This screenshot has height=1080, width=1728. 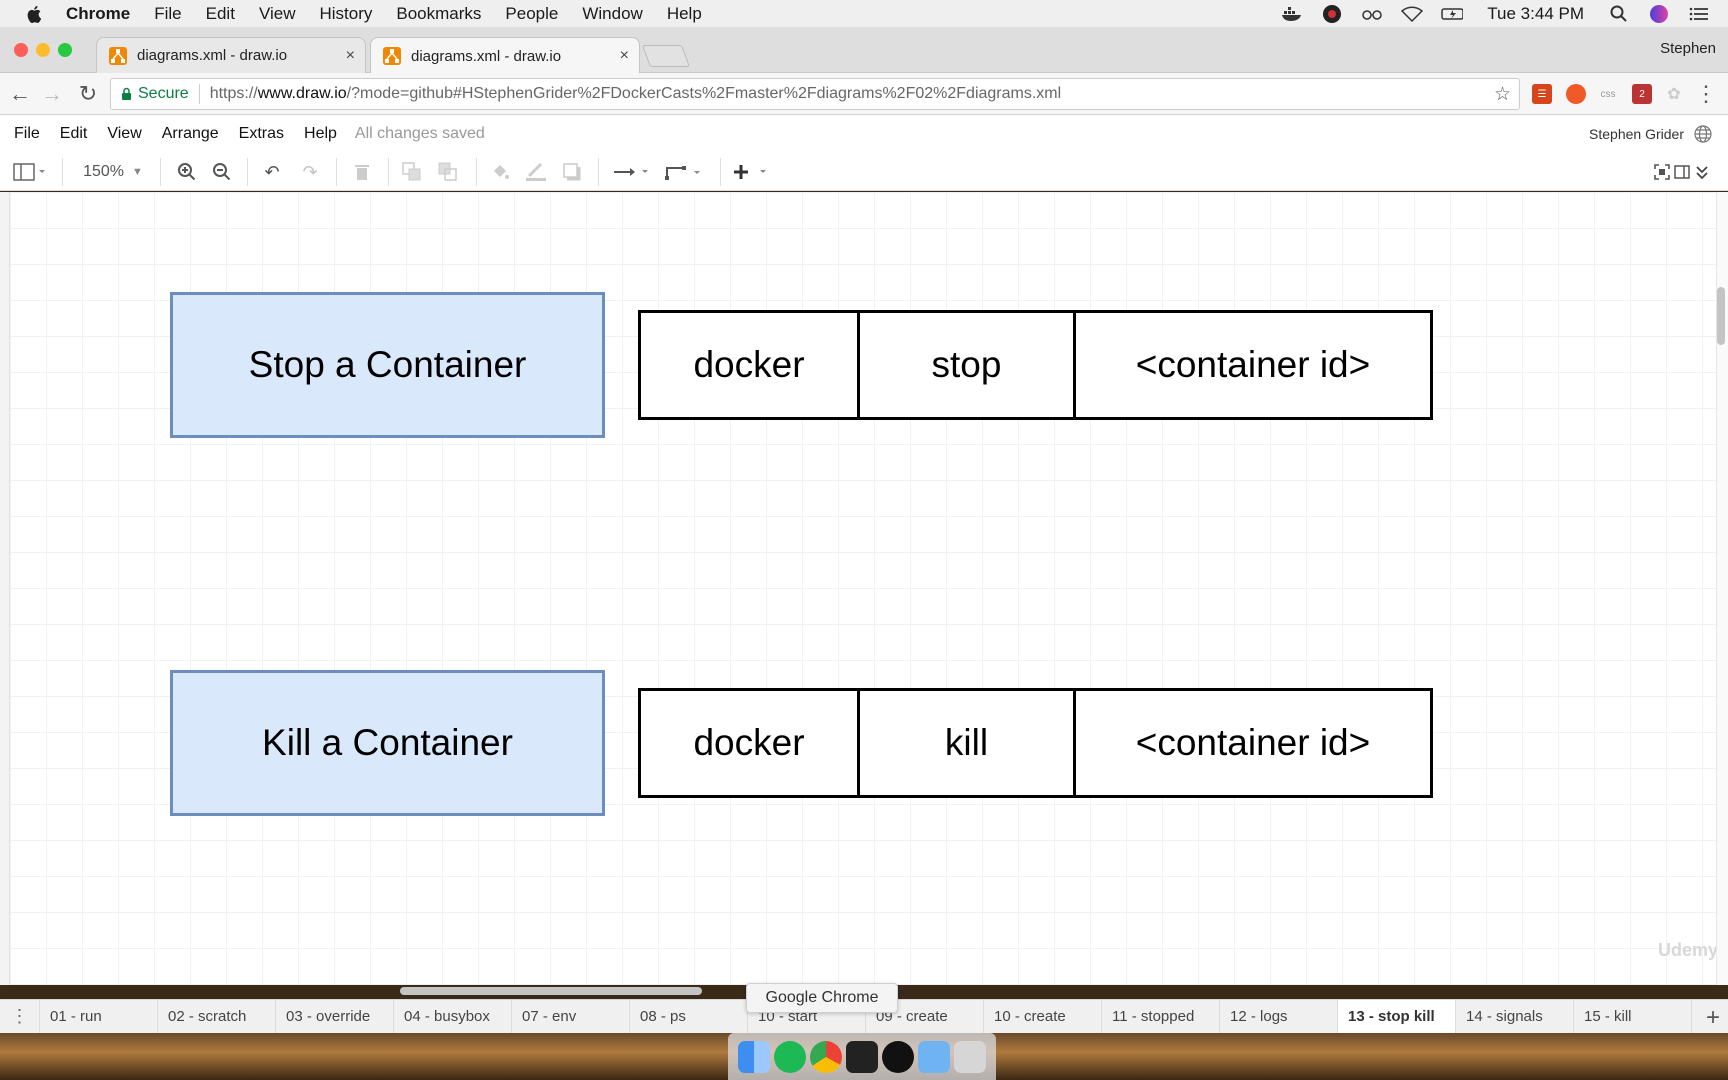 What do you see at coordinates (1619, 14) in the screenshot?
I see `spotlight-search-icon` at bounding box center [1619, 14].